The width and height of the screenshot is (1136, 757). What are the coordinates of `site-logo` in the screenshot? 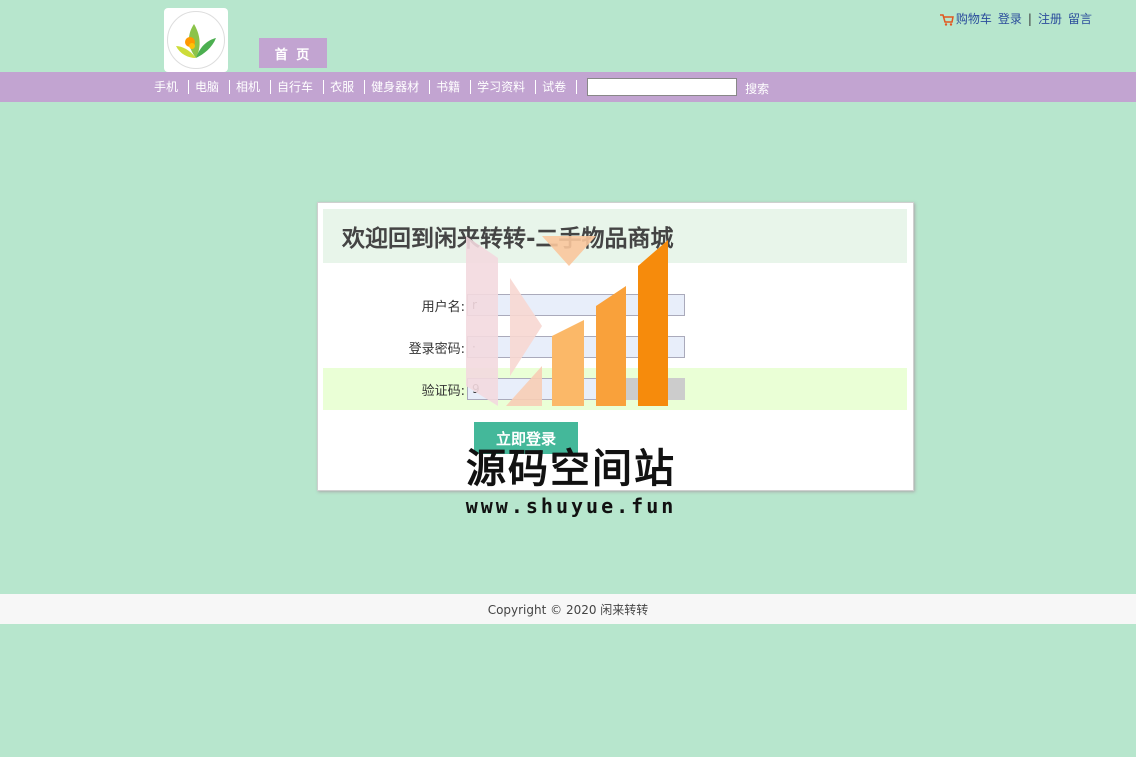 It's located at (196, 40).